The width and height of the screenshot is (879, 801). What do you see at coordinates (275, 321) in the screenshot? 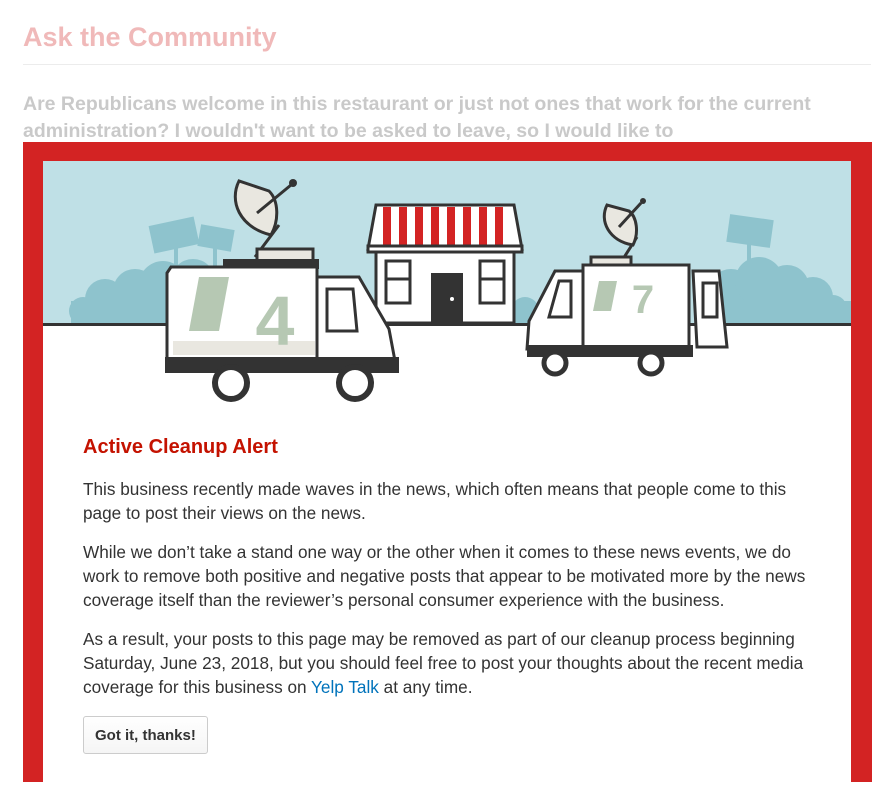
I see `van-left-number: 4` at bounding box center [275, 321].